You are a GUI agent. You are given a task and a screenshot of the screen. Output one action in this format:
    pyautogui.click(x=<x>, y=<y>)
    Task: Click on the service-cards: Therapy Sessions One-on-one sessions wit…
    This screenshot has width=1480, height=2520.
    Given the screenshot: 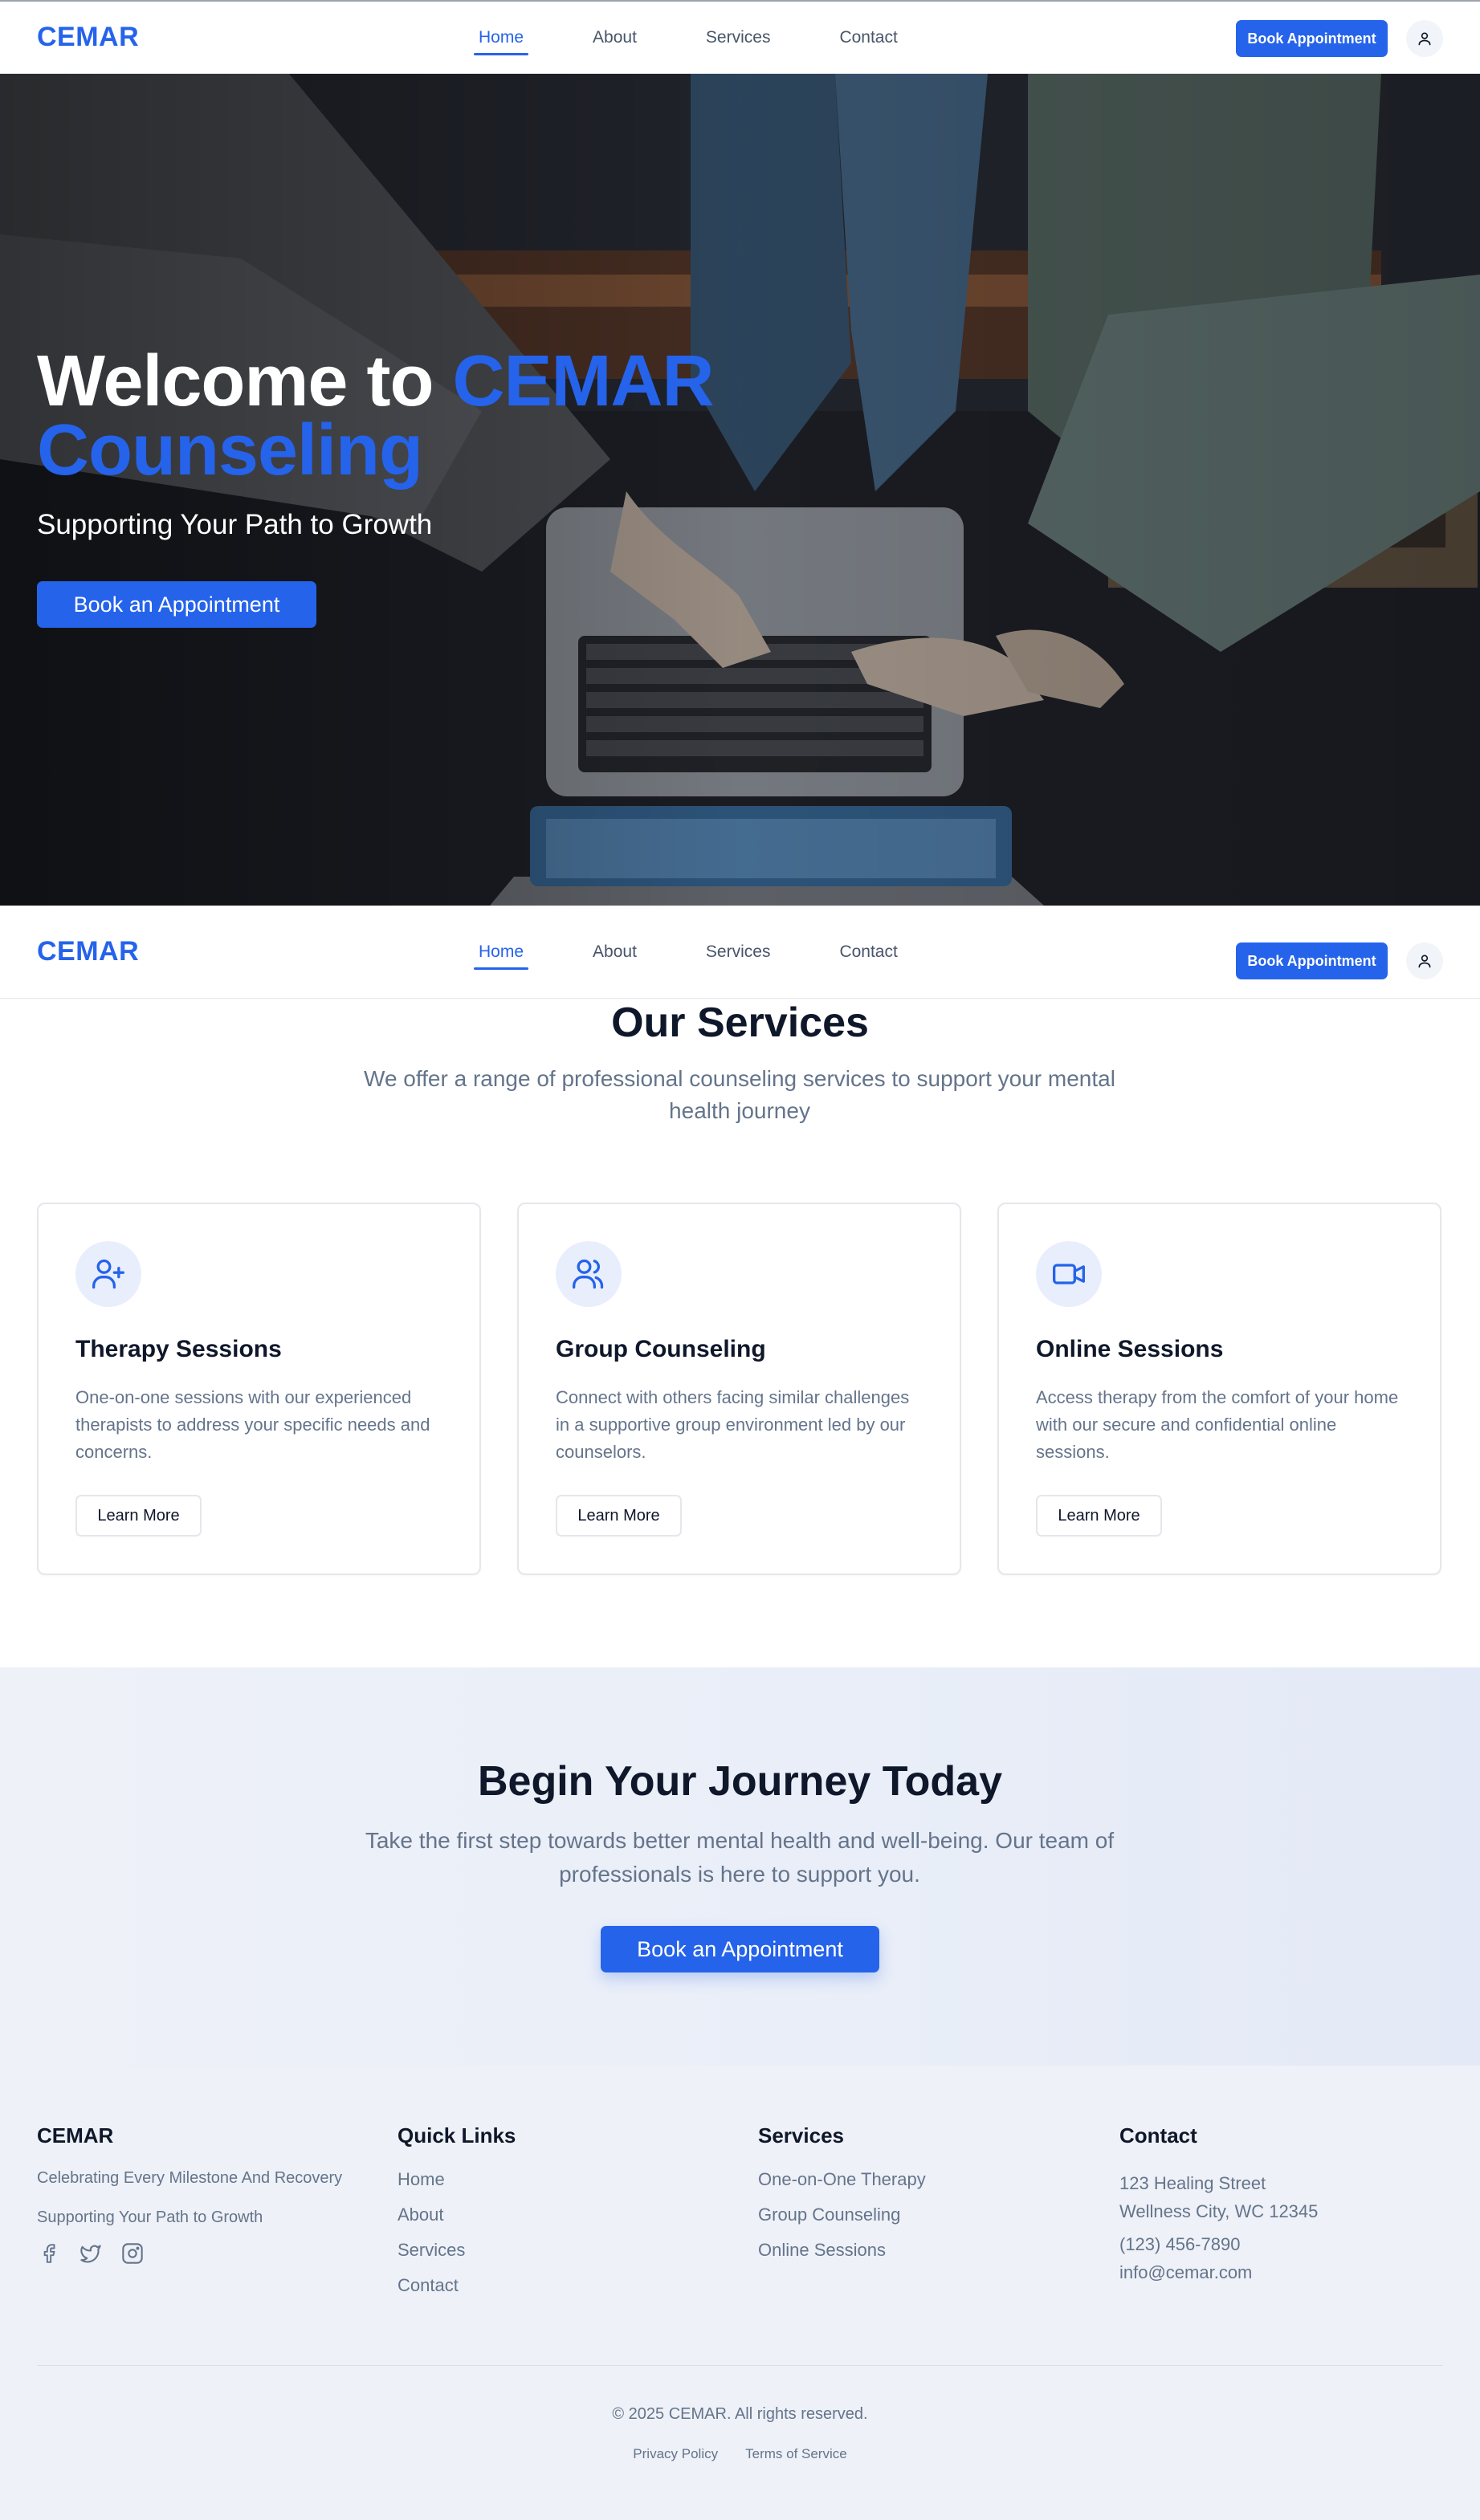 What is the action you would take?
    pyautogui.click(x=739, y=1389)
    